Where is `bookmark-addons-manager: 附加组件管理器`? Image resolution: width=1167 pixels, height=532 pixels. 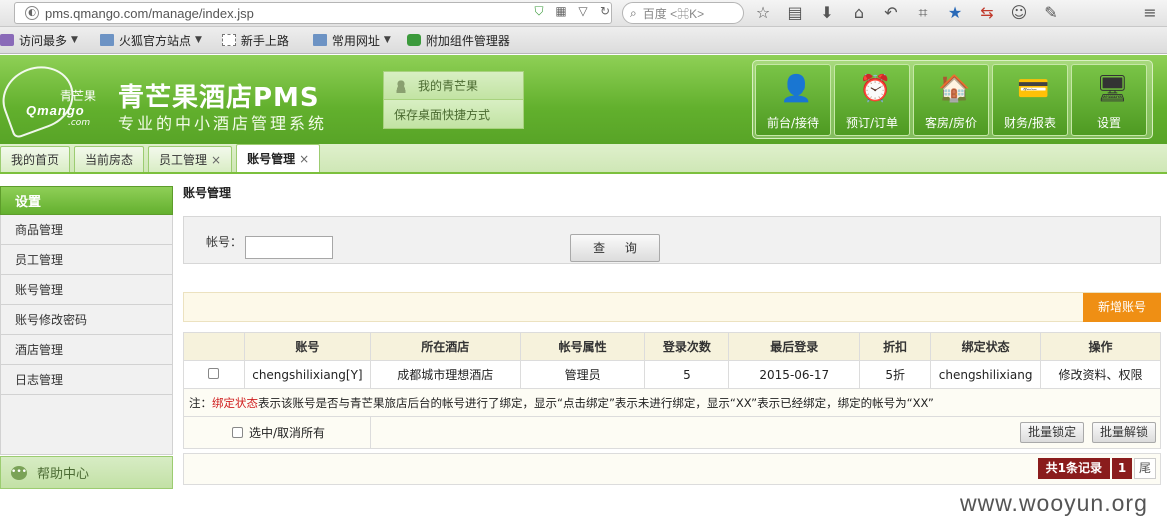 bookmark-addons-manager: 附加组件管理器 is located at coordinates (458, 40).